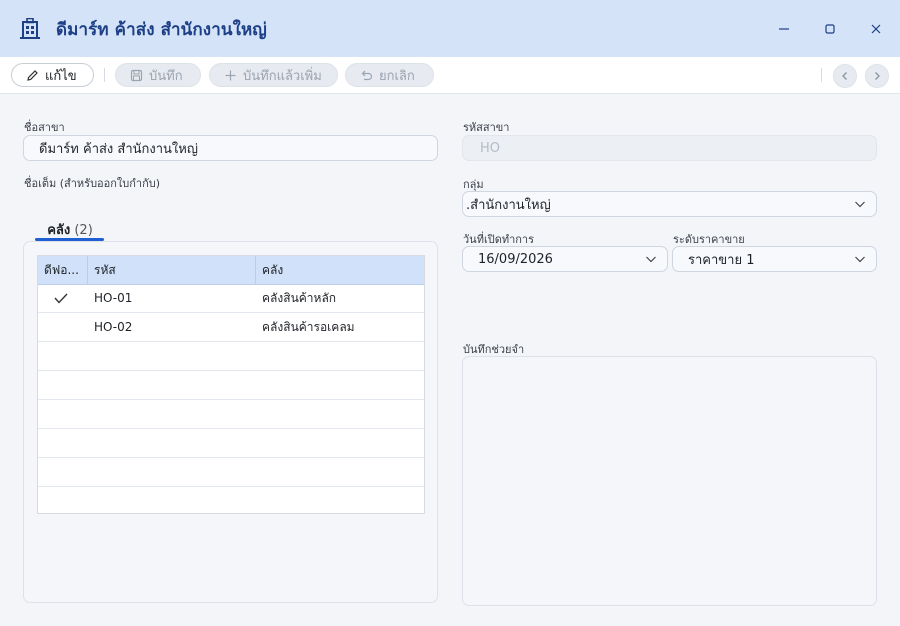 This screenshot has width=900, height=626. I want to click on close-icon, so click(876, 29).